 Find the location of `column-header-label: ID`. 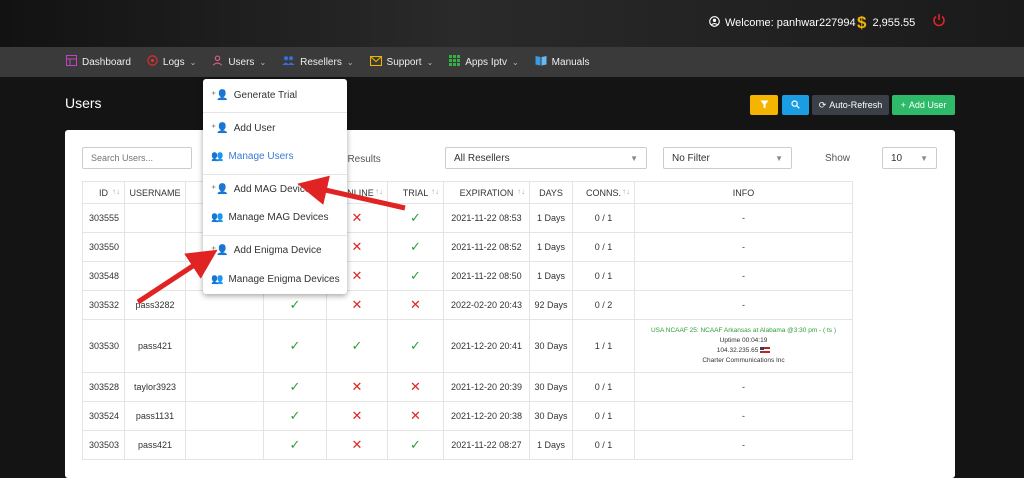

column-header-label: ID is located at coordinates (103, 192).